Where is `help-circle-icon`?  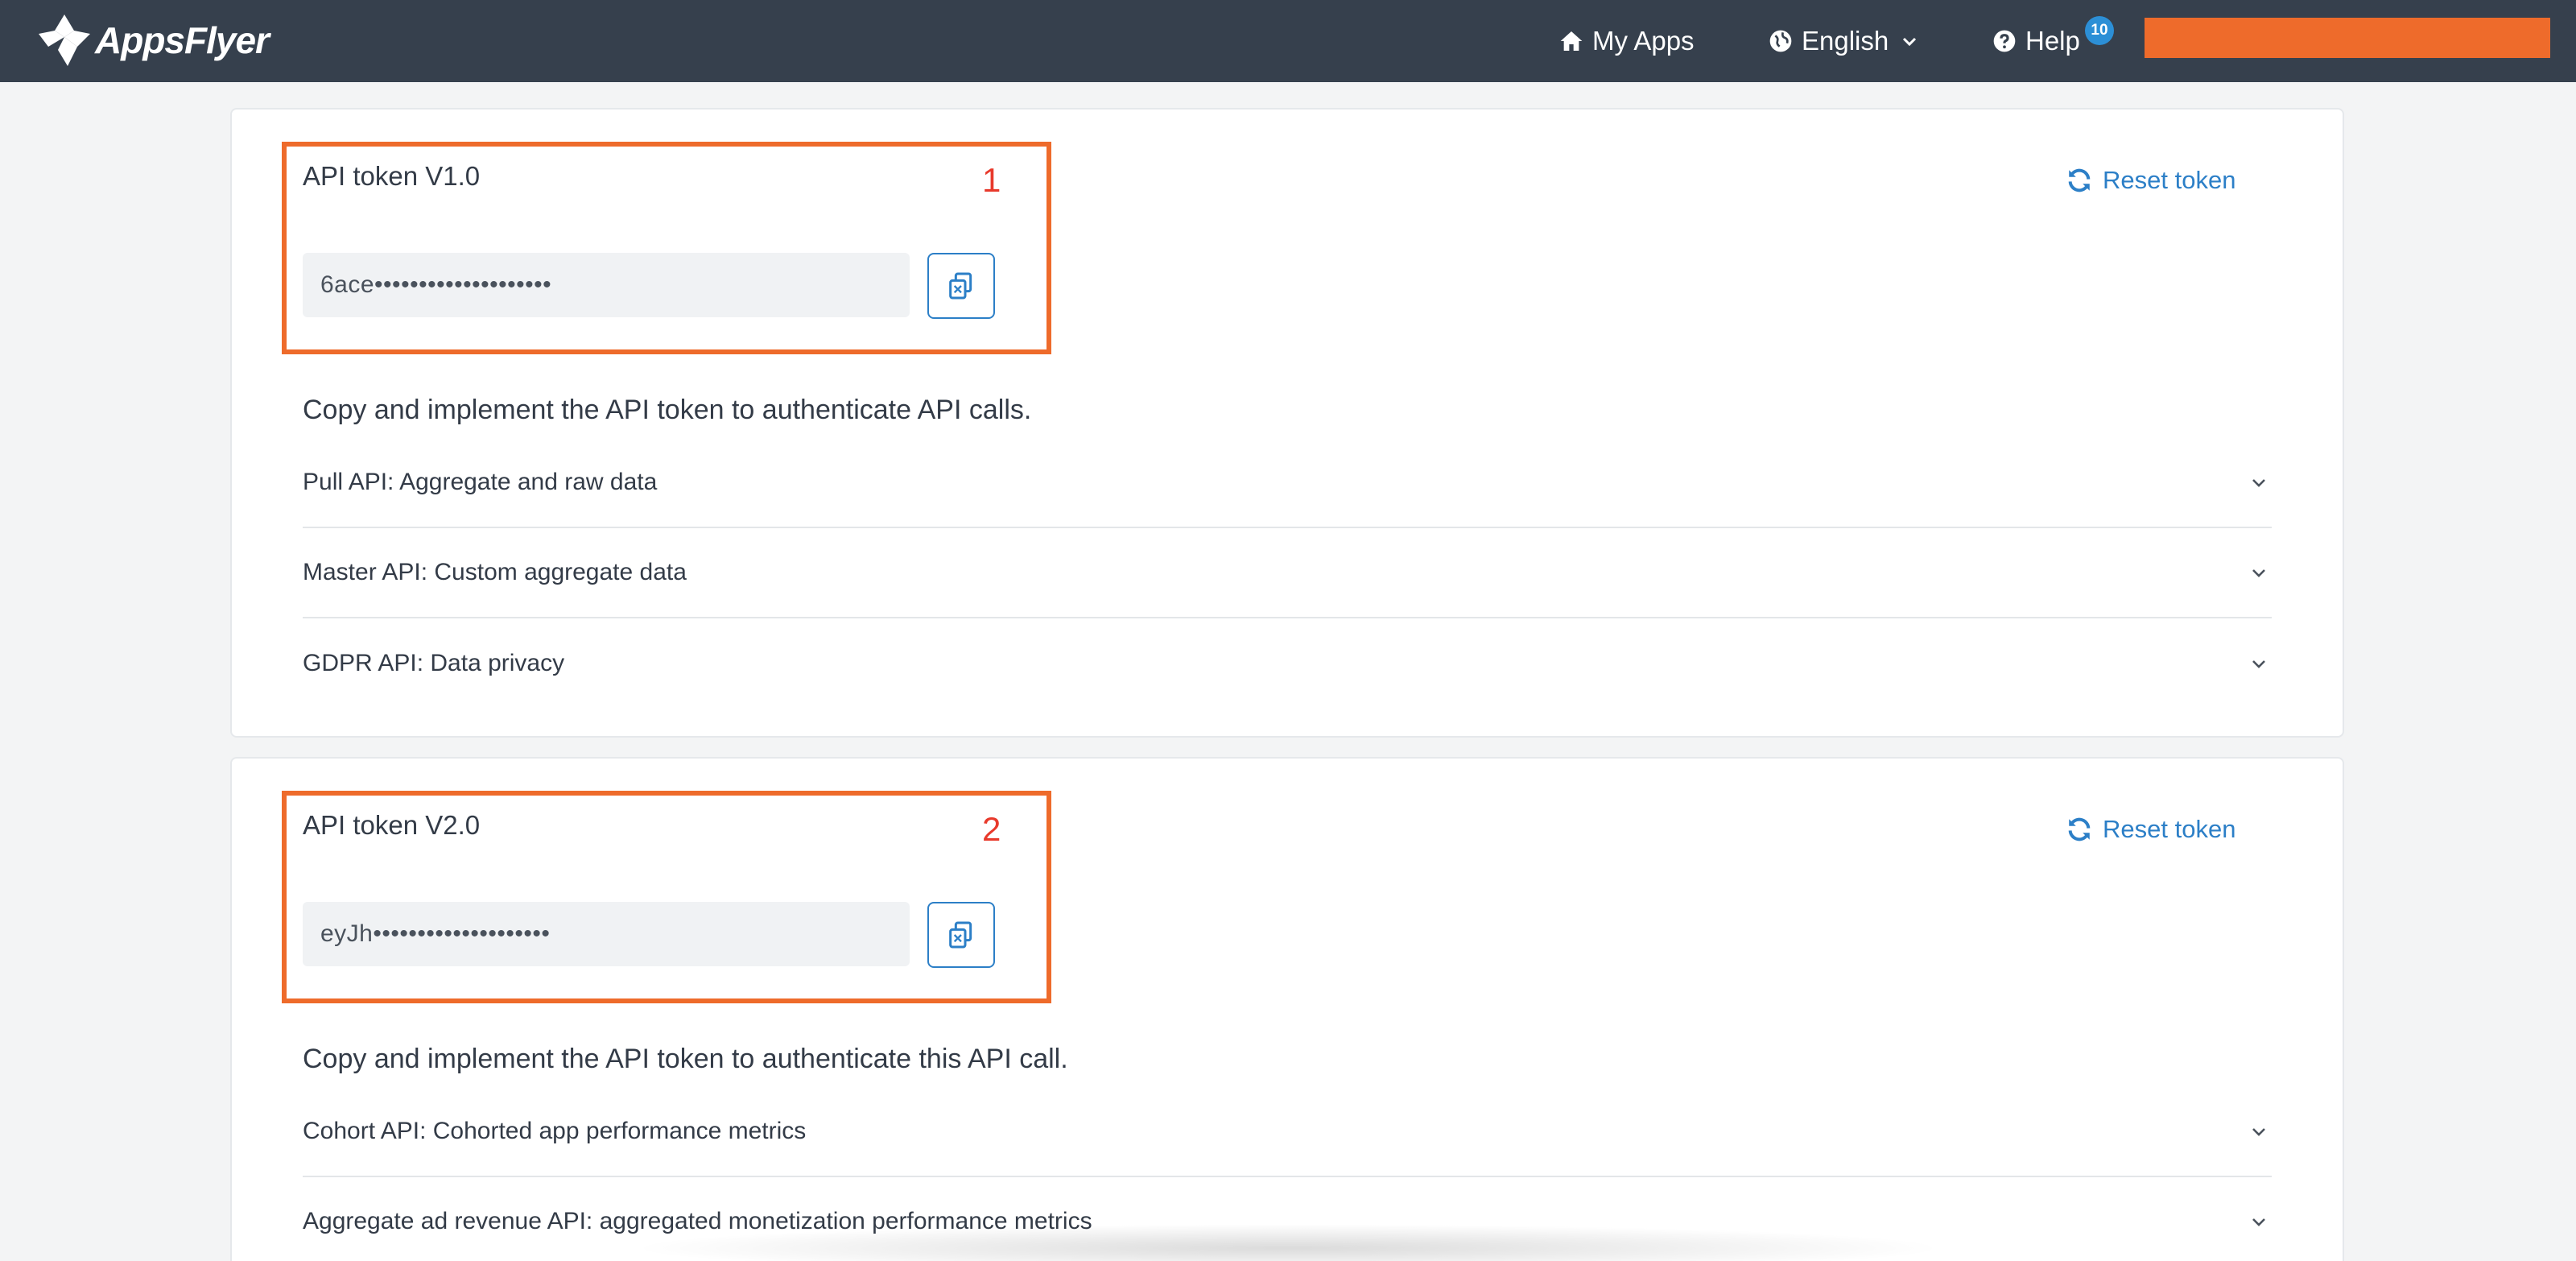 help-circle-icon is located at coordinates (2004, 41).